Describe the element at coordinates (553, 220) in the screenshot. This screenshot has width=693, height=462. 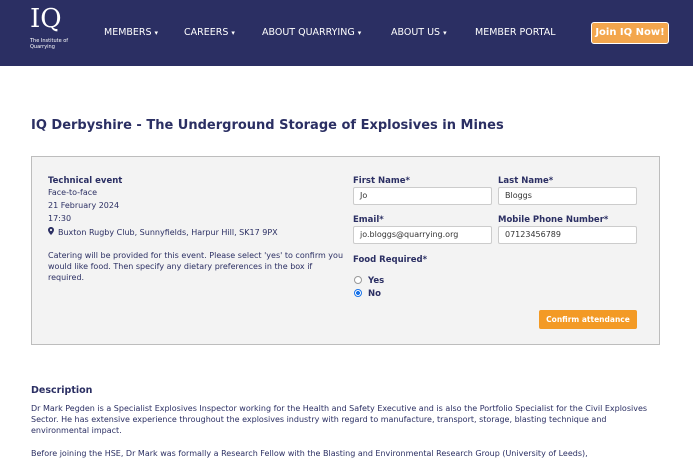
I see `phone-label: Mobile Phone Number*` at that location.